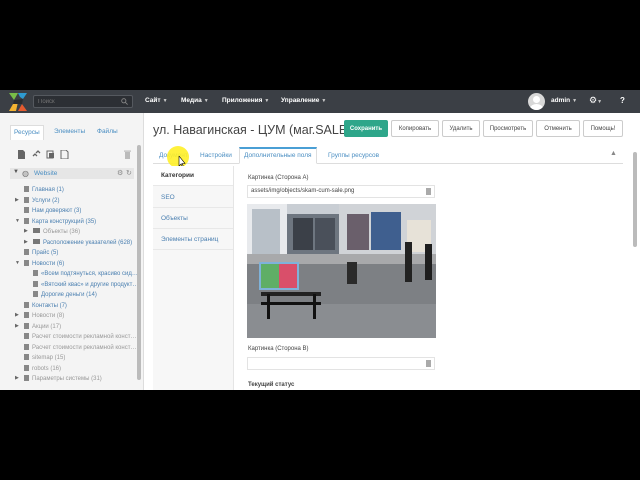  I want to click on modx-logo-icon, so click(18, 102).